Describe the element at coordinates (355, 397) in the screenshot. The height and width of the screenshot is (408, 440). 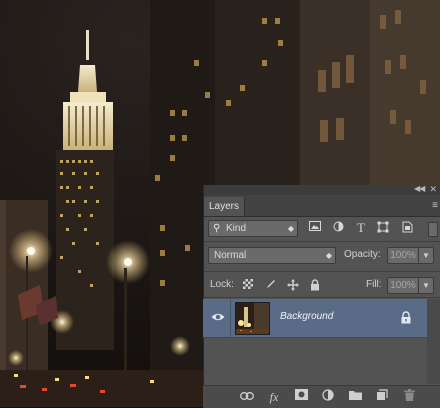
I see `new-group-icon` at that location.